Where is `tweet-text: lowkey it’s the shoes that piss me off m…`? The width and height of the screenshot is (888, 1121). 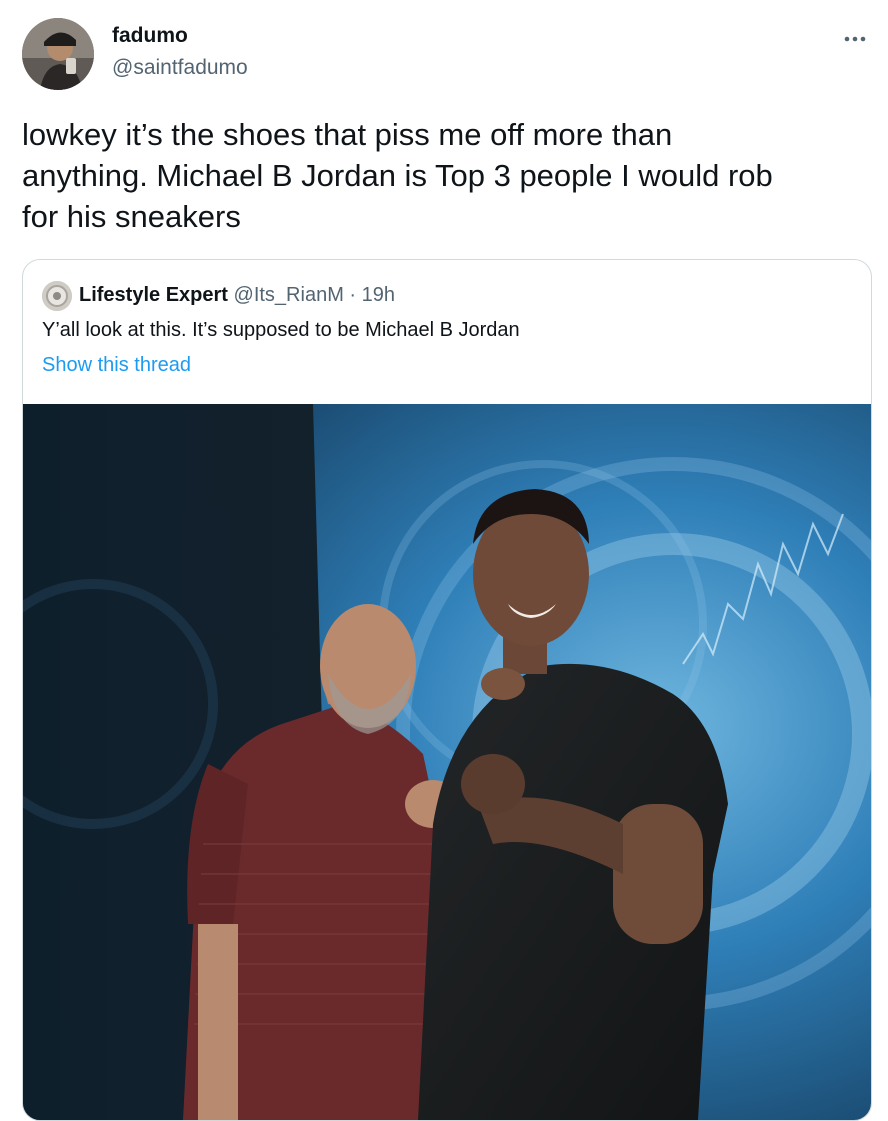 tweet-text: lowkey it’s the shoes that piss me off m… is located at coordinates (397, 175).